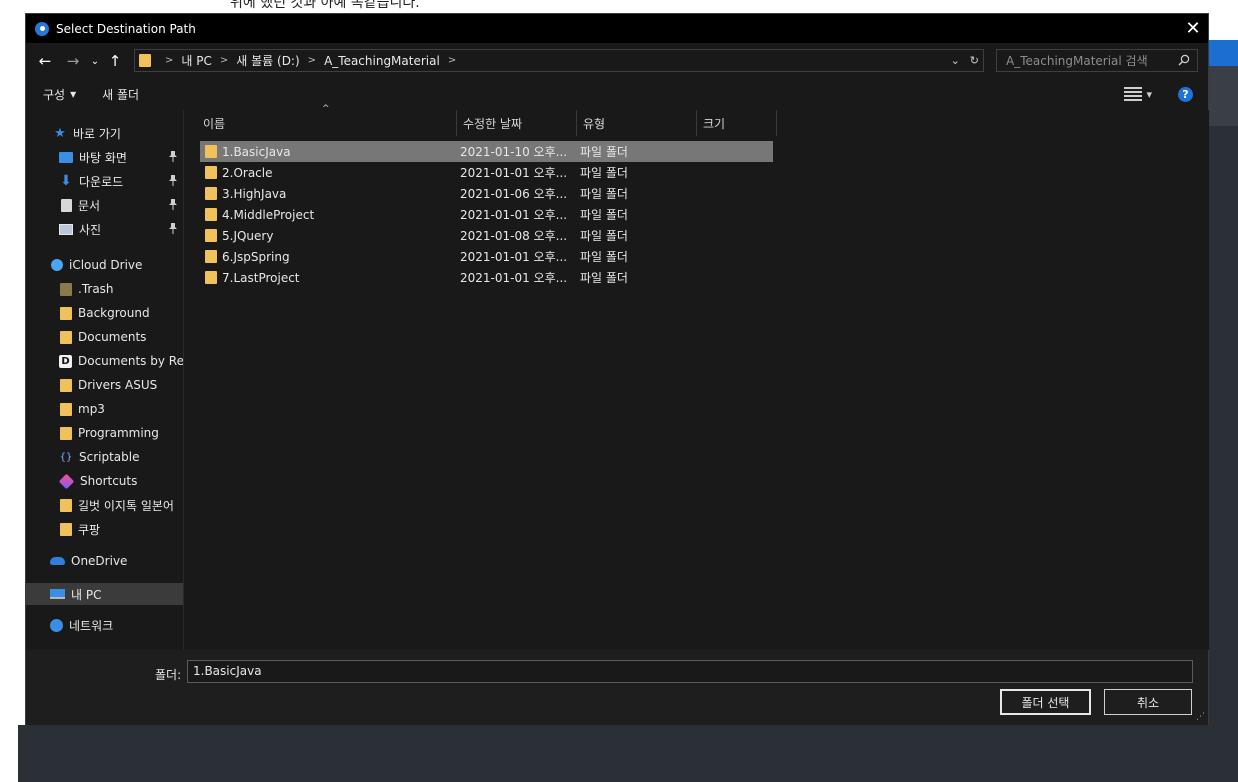  Describe the element at coordinates (104, 133) in the screenshot. I see `sidebar-item-quick-access: ★ 바로 가기` at that location.